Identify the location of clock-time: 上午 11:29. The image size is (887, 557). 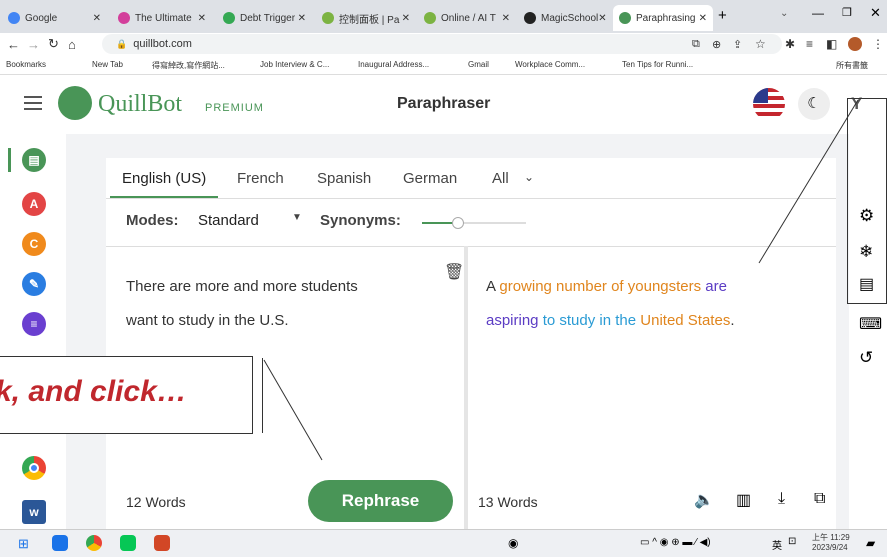
(831, 537).